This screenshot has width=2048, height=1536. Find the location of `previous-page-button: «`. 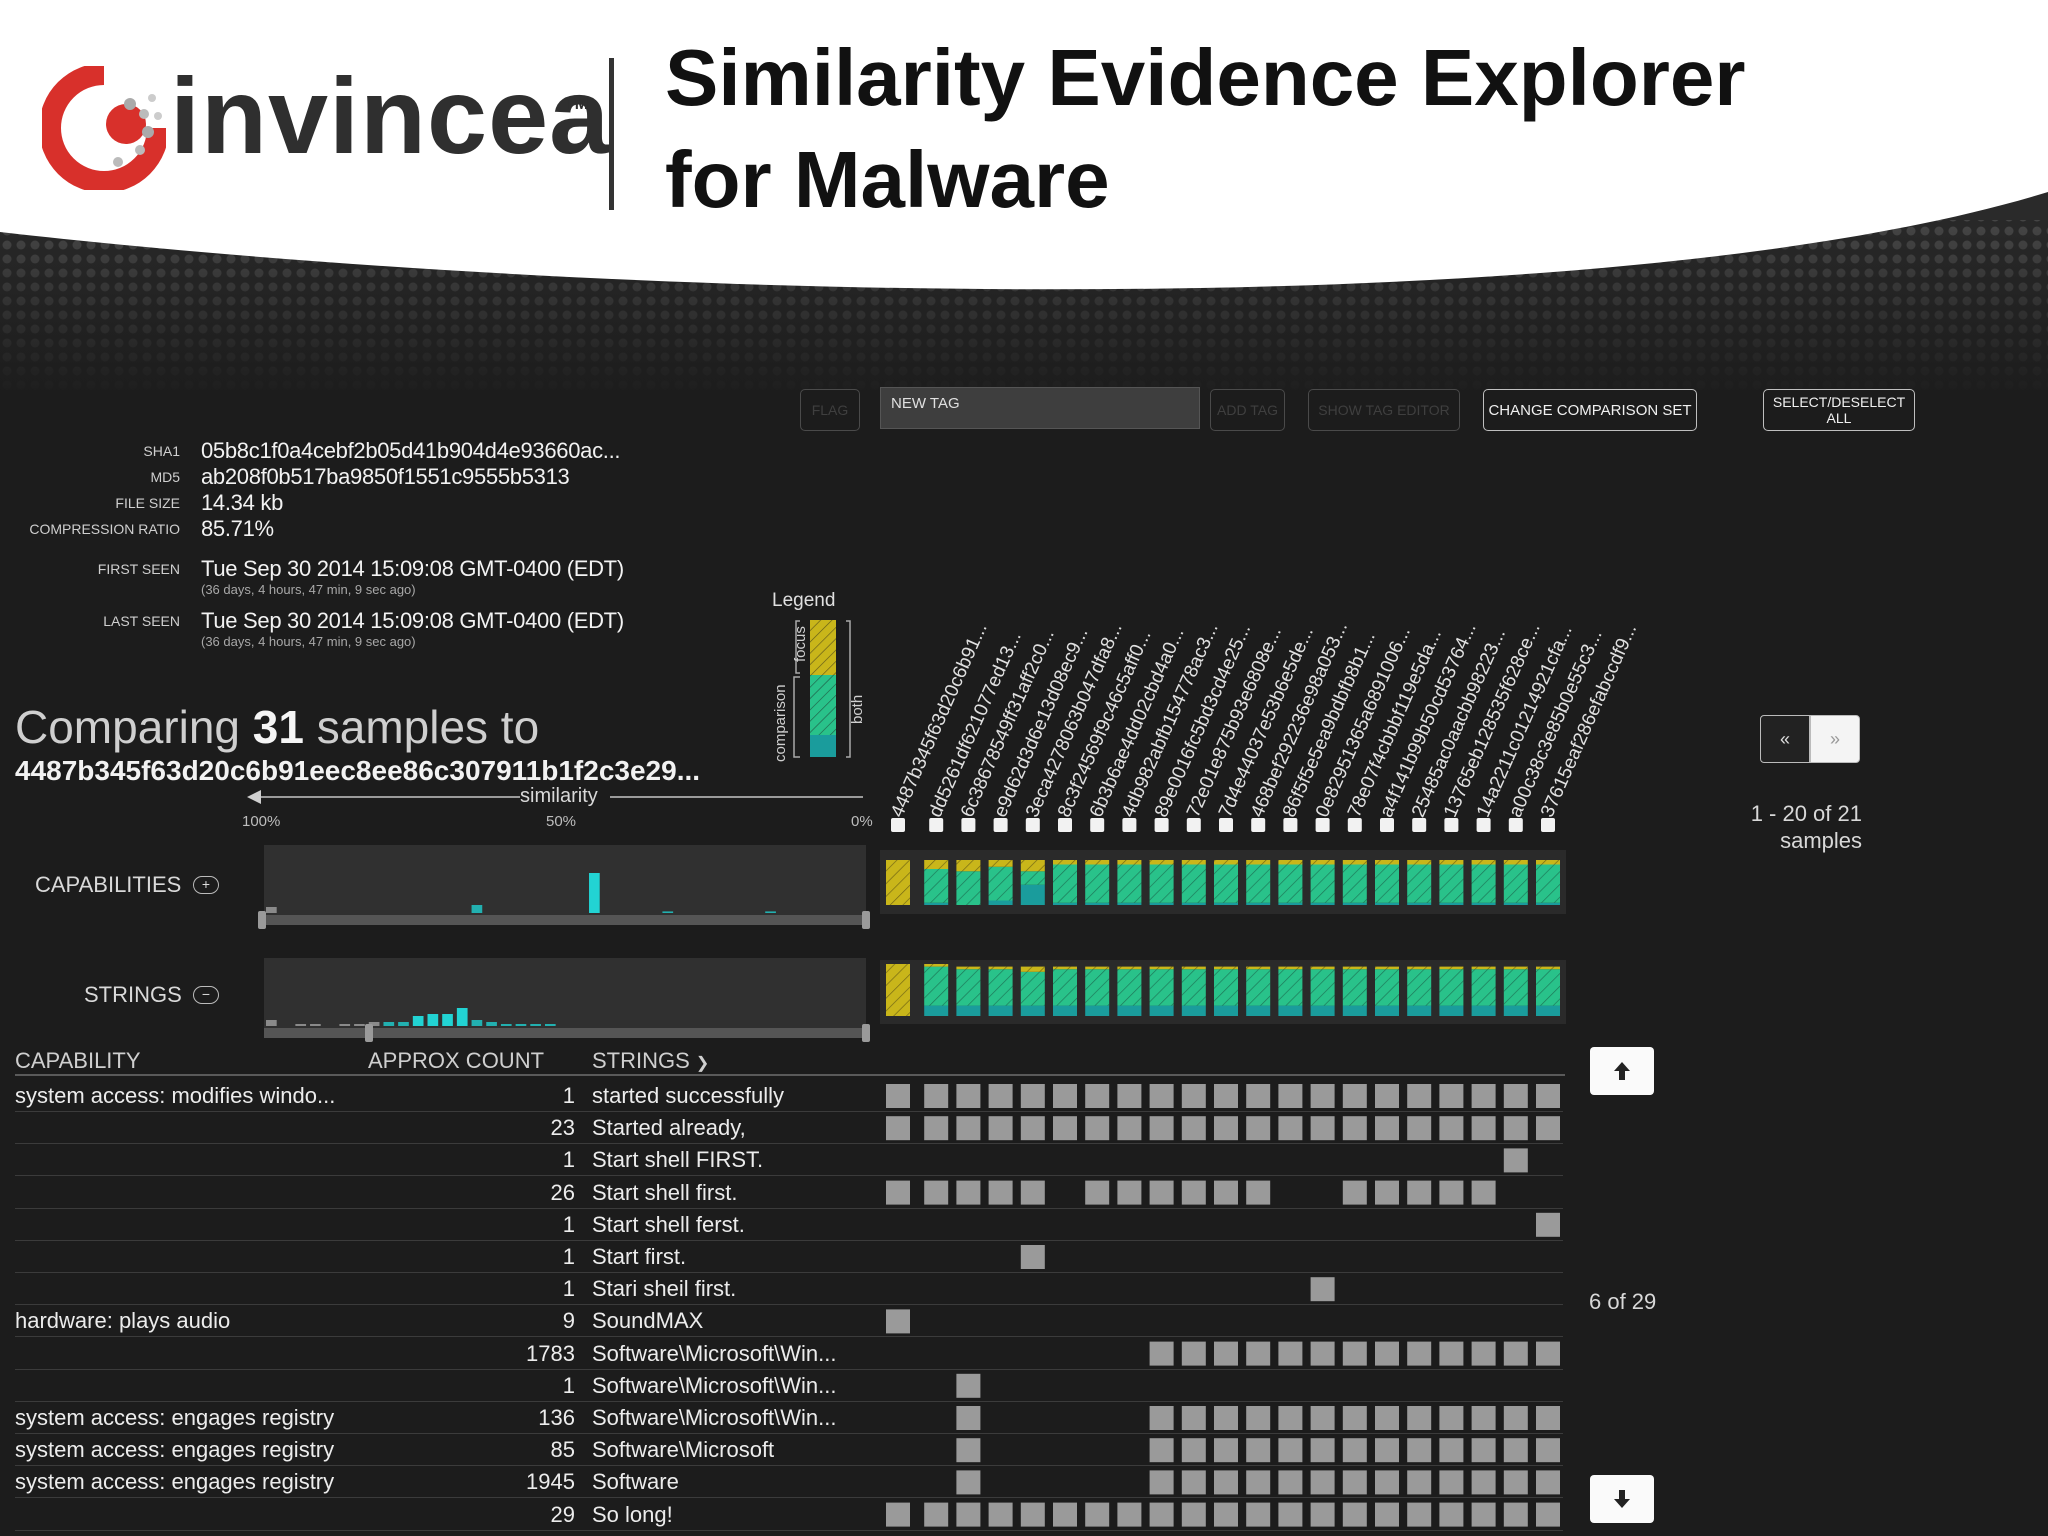

previous-page-button: « is located at coordinates (1785, 739).